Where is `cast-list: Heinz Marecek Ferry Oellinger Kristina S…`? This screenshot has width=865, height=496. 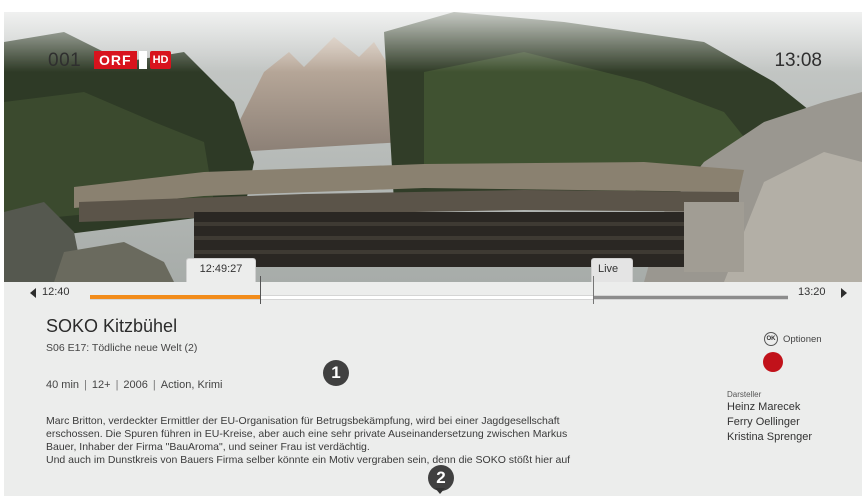 cast-list: Heinz Marecek Ferry Oellinger Kristina S… is located at coordinates (769, 422).